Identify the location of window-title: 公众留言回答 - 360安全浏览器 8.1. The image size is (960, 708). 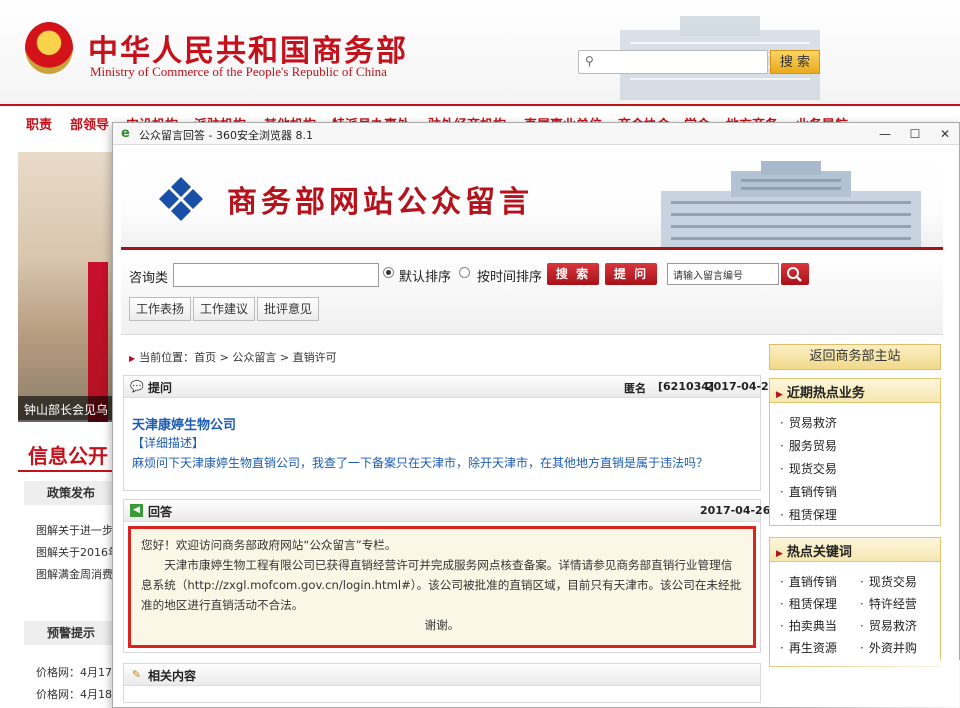
(226, 135).